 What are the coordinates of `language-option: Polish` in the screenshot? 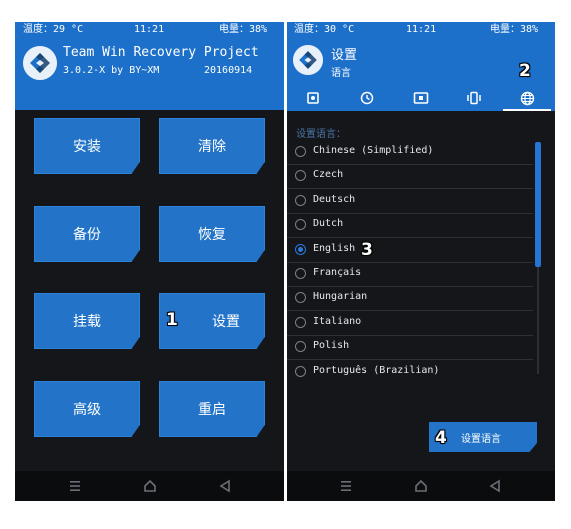 It's located at (410, 348).